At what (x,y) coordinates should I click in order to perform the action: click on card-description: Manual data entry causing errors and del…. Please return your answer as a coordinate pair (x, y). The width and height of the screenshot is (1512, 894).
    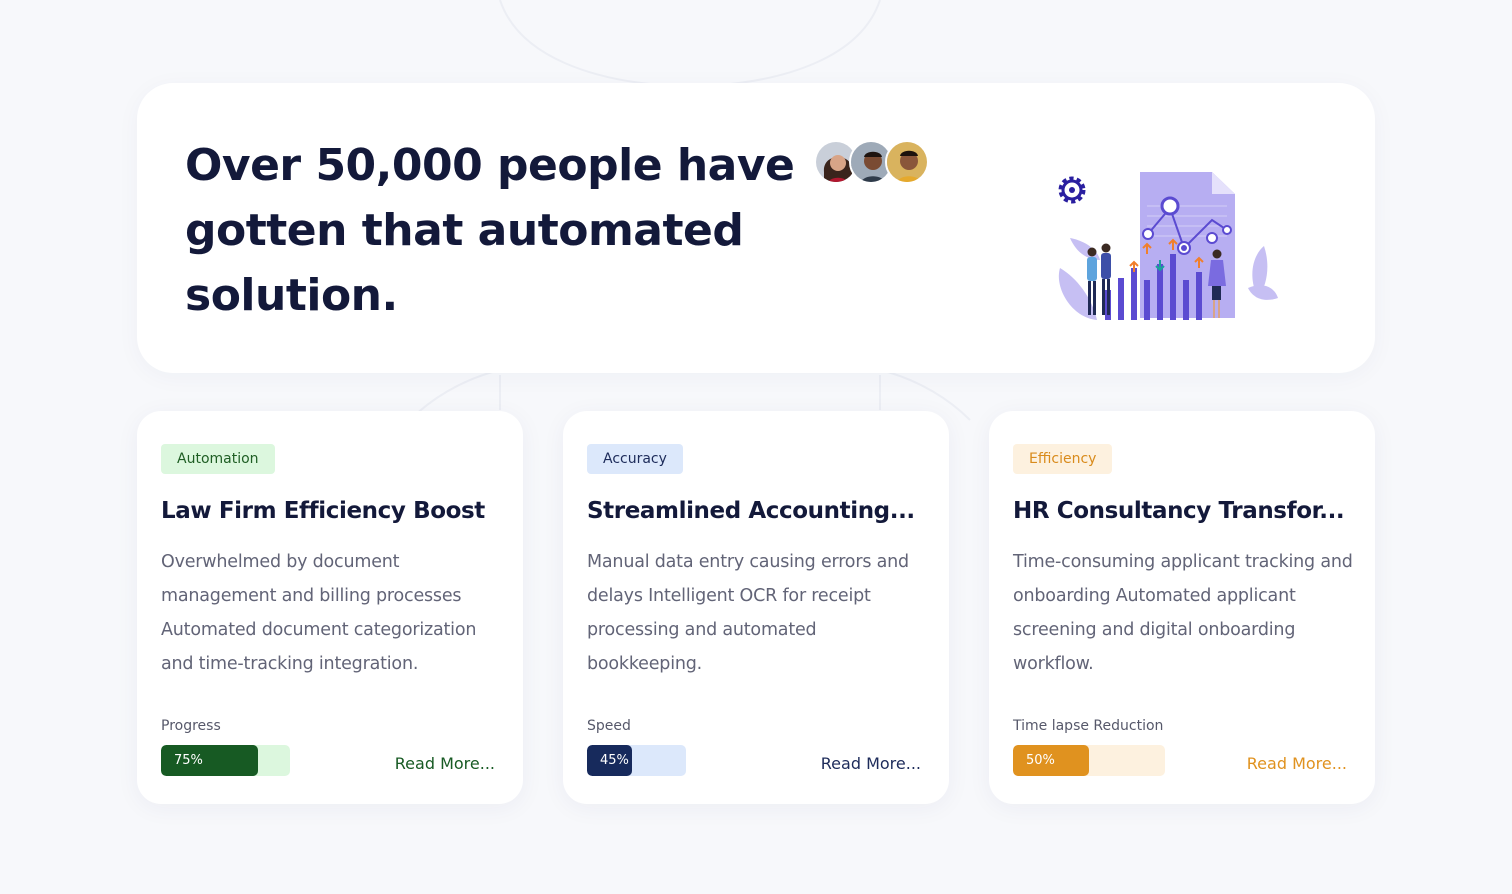
    Looking at the image, I should click on (748, 613).